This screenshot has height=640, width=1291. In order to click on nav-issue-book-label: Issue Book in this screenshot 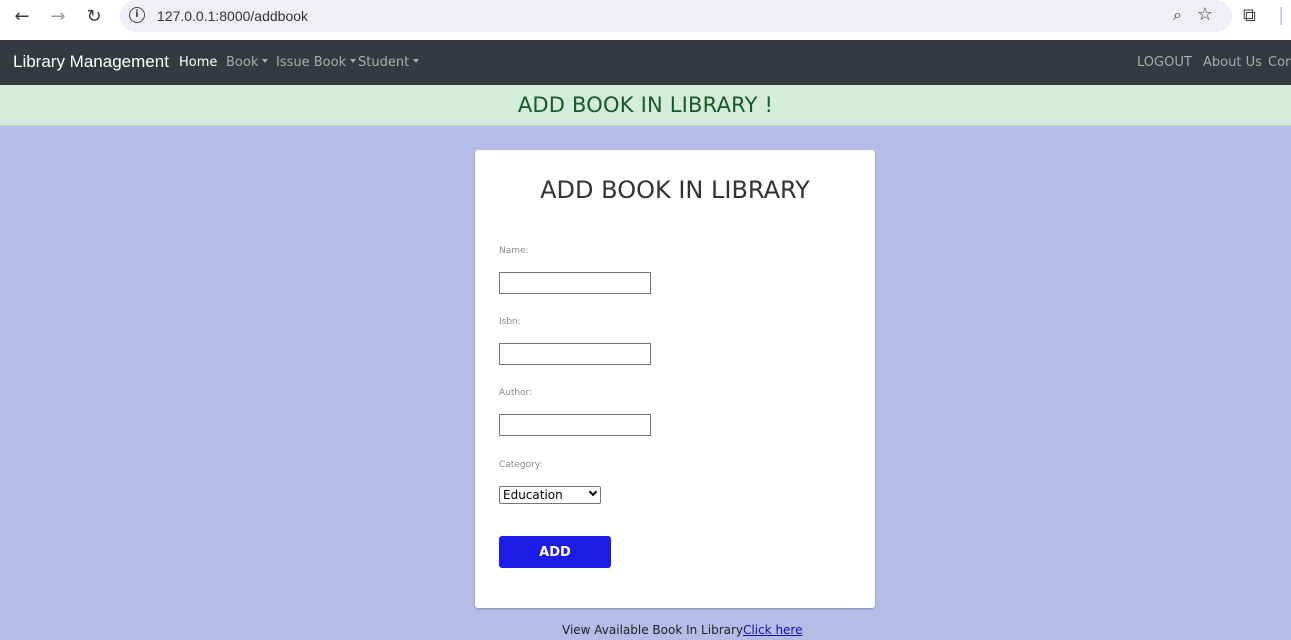, I will do `click(311, 62)`.